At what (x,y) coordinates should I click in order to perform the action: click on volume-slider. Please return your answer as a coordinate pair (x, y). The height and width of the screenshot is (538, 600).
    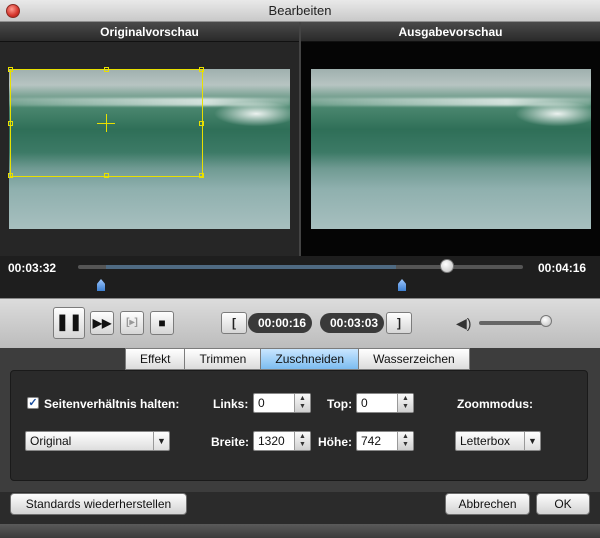
    Looking at the image, I should click on (513, 323).